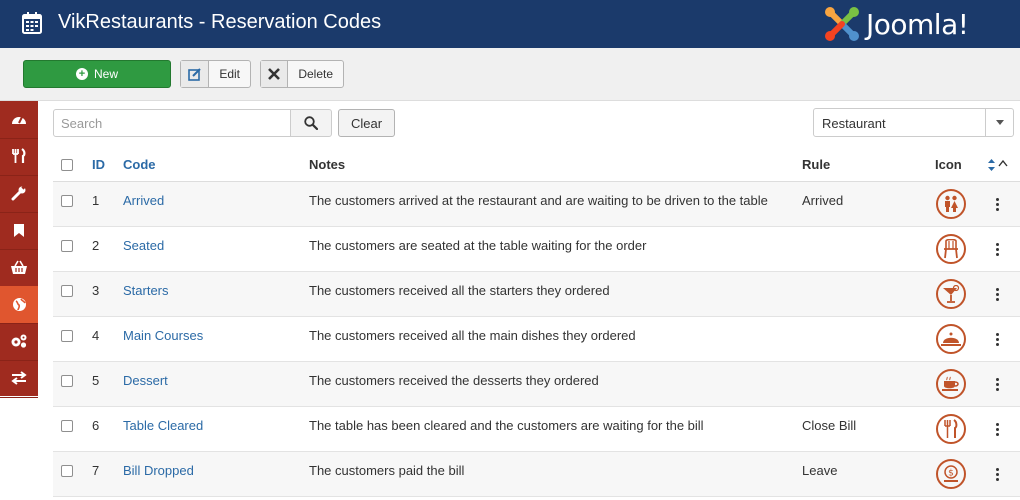 This screenshot has width=1020, height=500. I want to click on column-header-id: ID, so click(98, 164).